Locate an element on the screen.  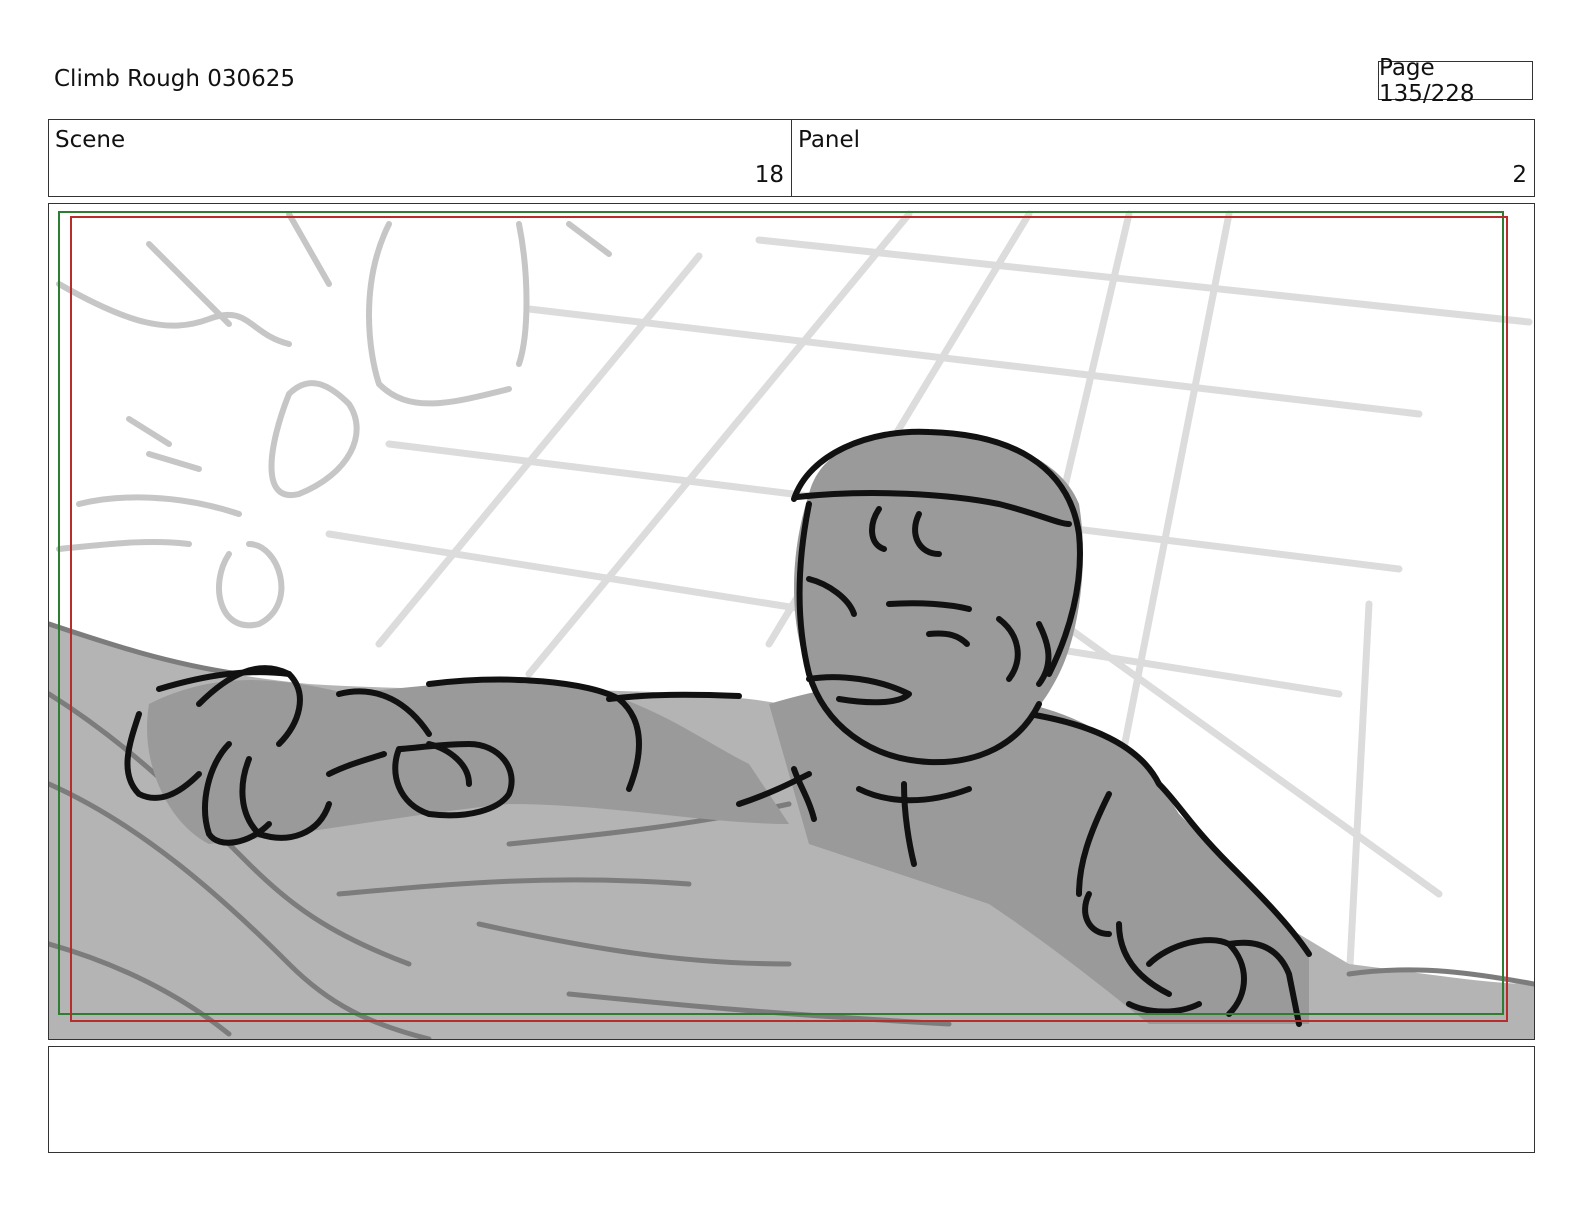
scene-number: 18 is located at coordinates (769, 175).